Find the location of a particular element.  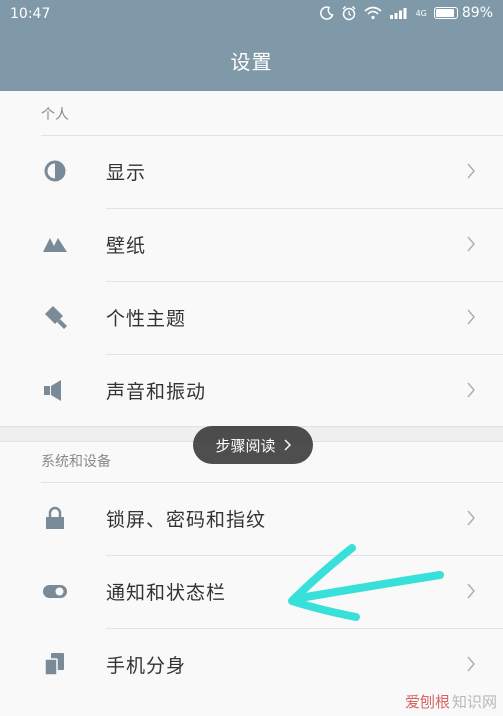

battery-icon is located at coordinates (445, 13).